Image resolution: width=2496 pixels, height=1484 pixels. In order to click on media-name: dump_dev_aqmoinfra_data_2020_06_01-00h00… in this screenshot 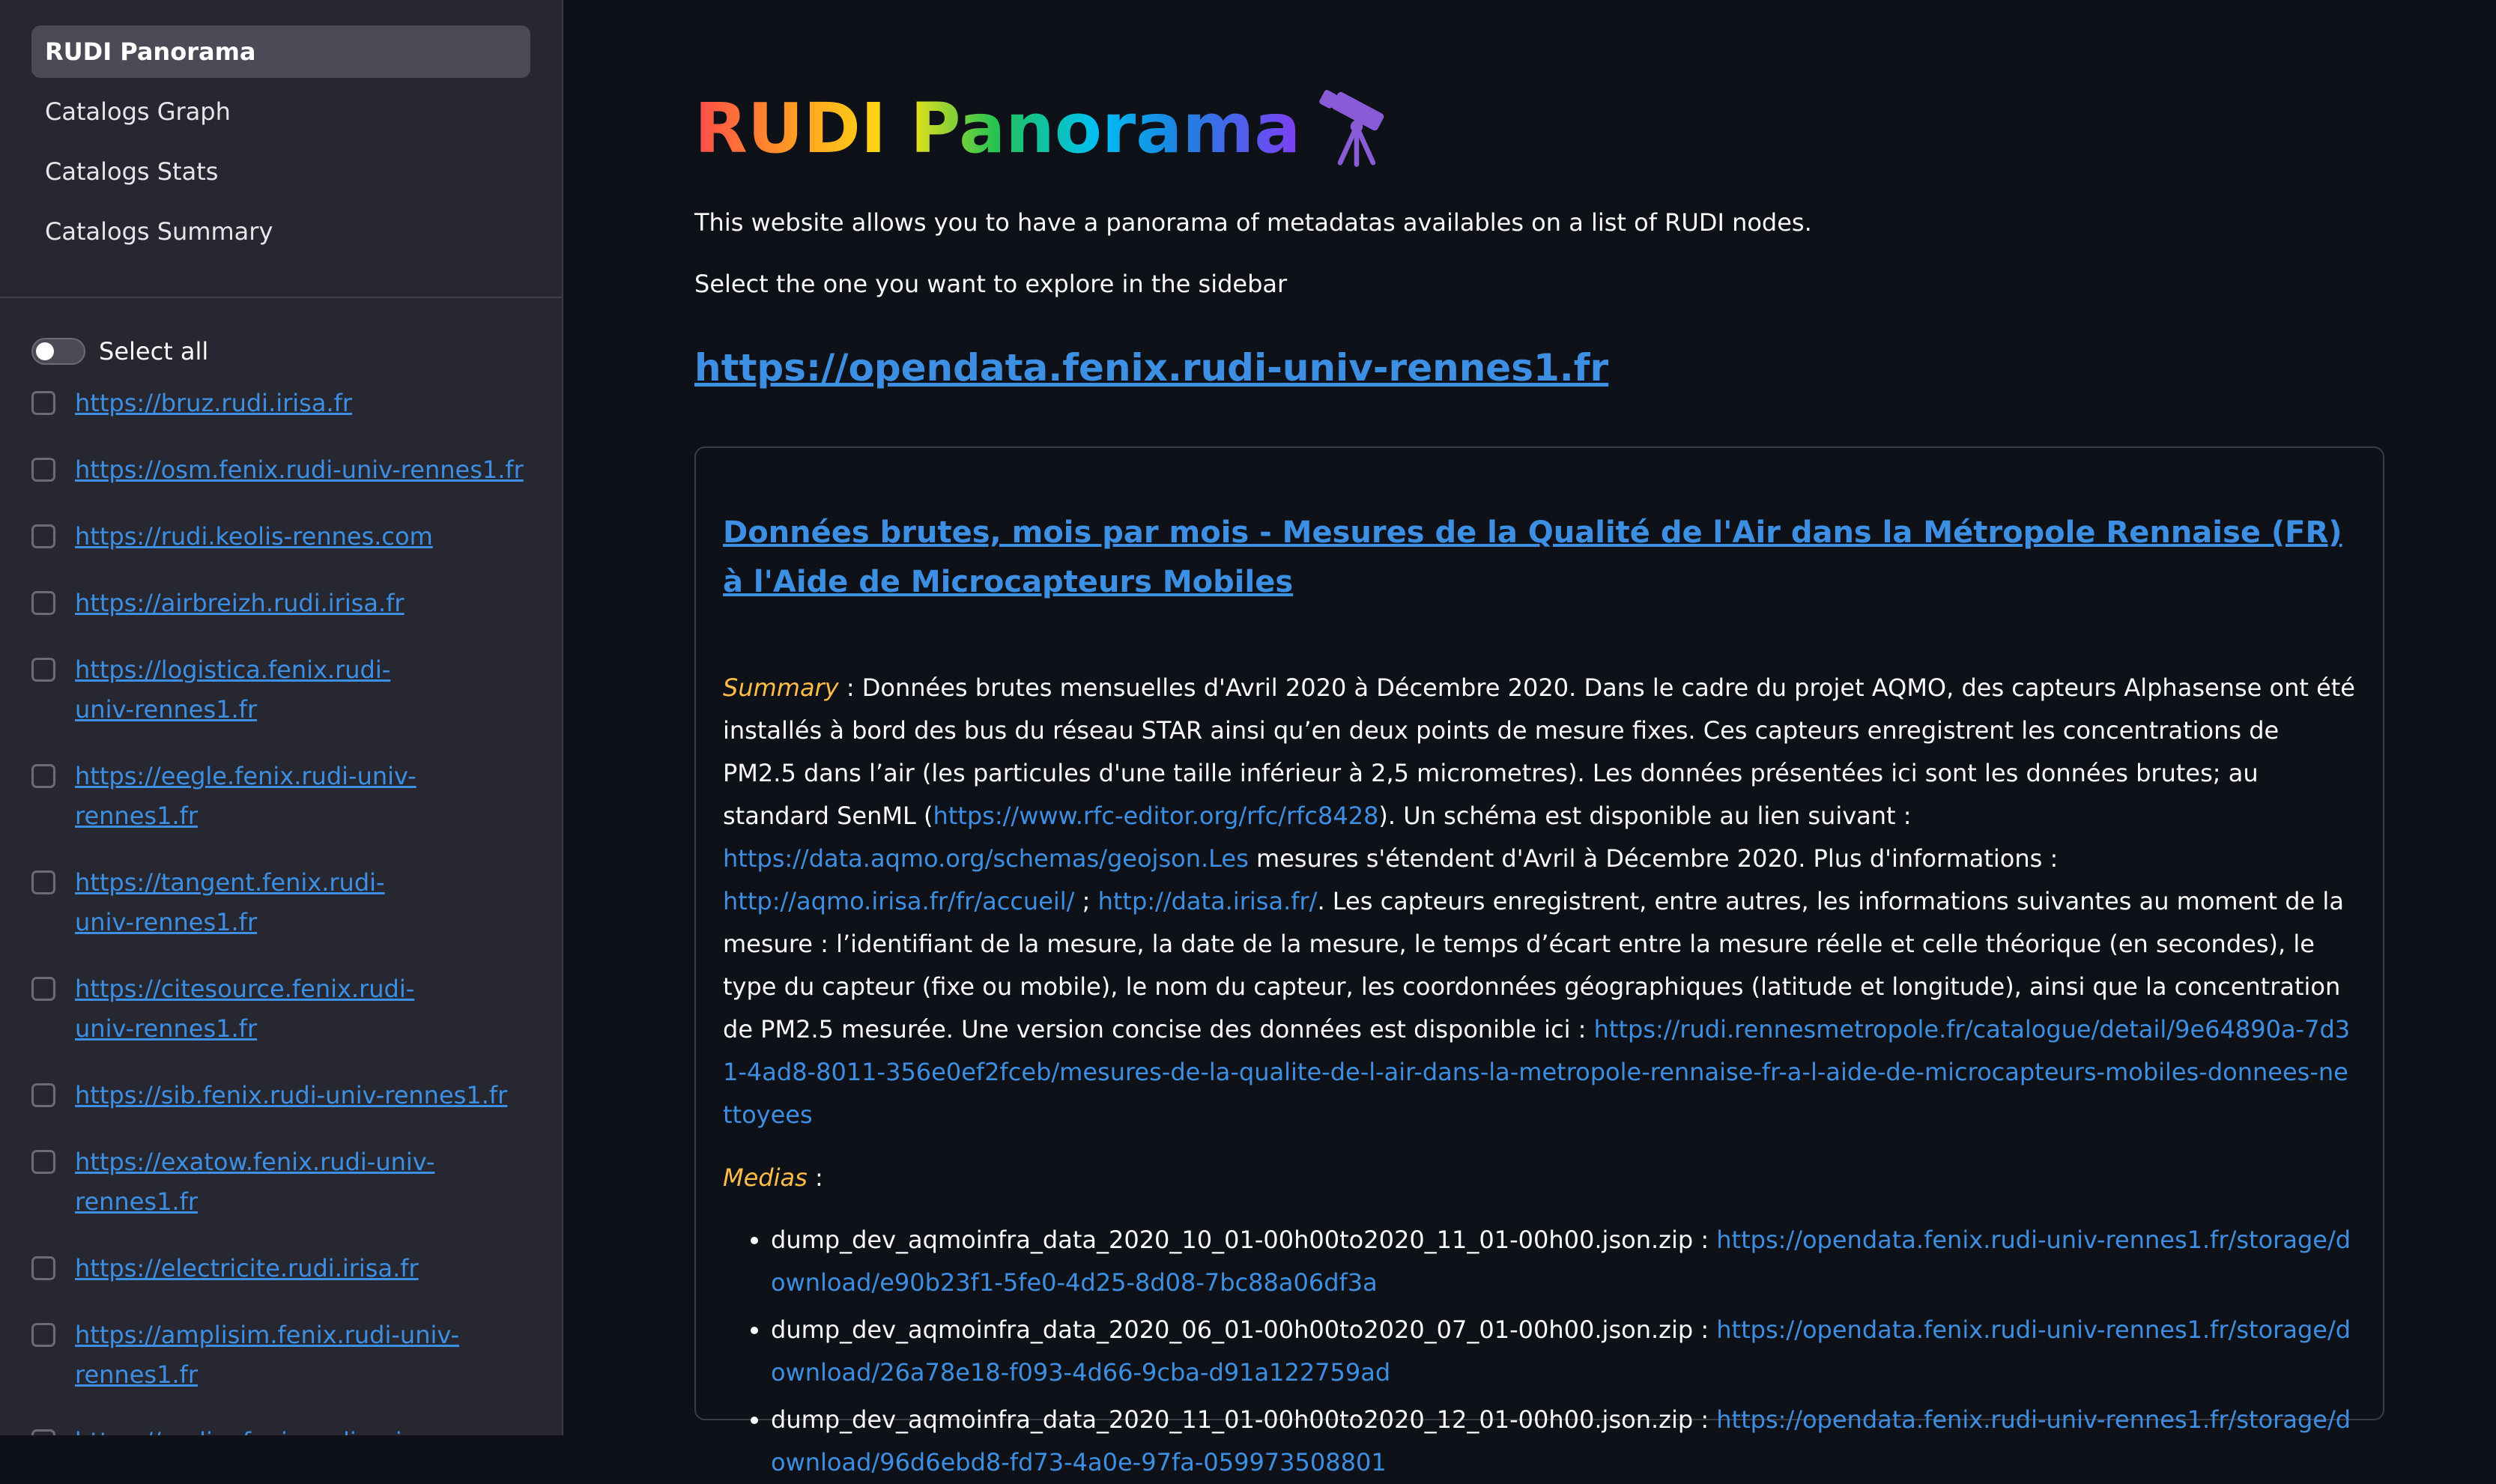, I will do `click(1232, 1329)`.